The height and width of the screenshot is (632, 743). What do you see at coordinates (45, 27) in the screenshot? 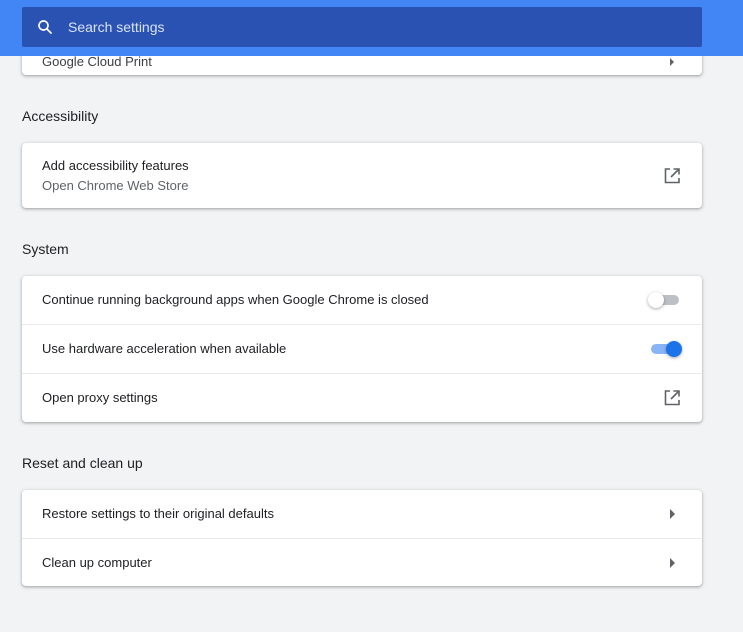
I see `search-icon` at bounding box center [45, 27].